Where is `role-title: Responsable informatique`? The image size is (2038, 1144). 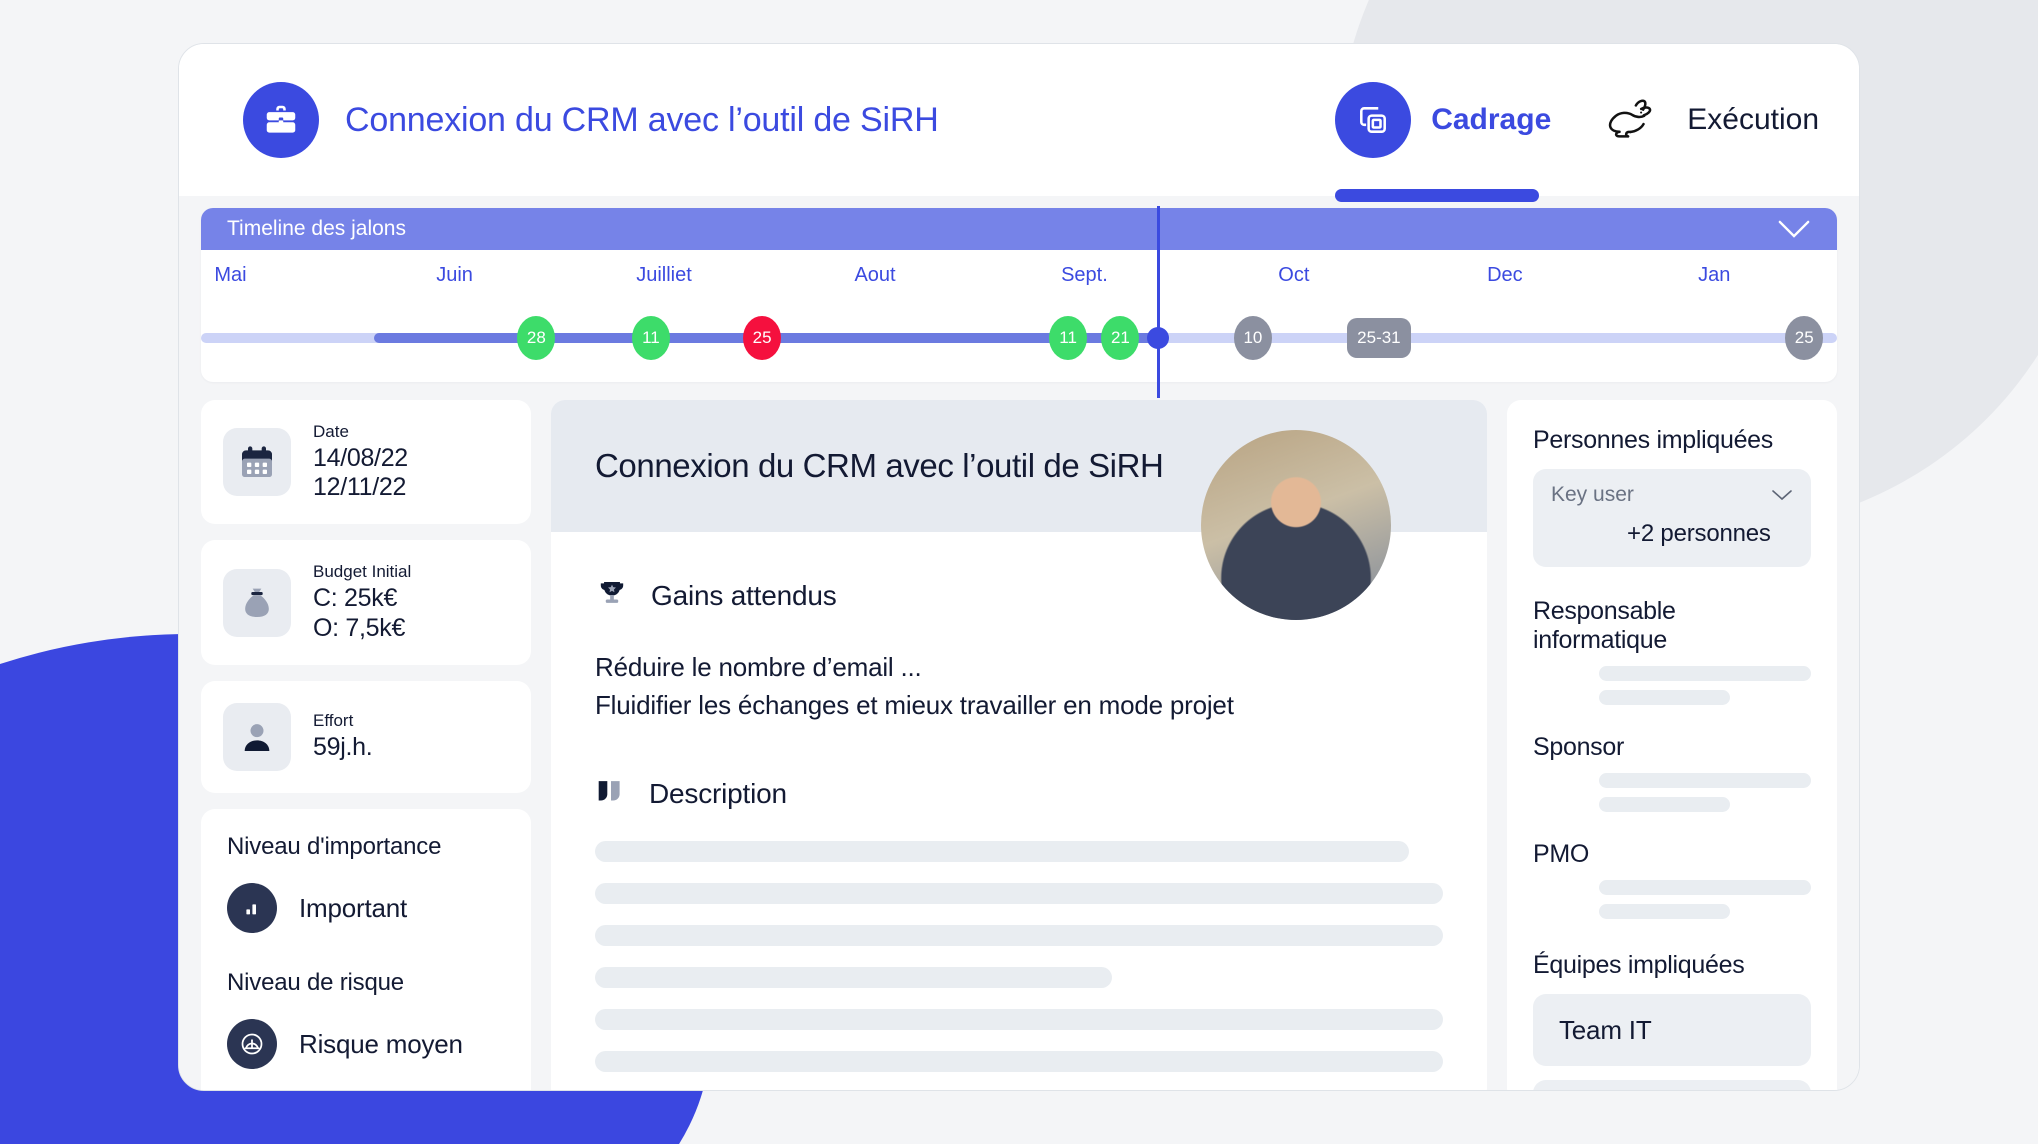
role-title: Responsable informatique is located at coordinates (1604, 625).